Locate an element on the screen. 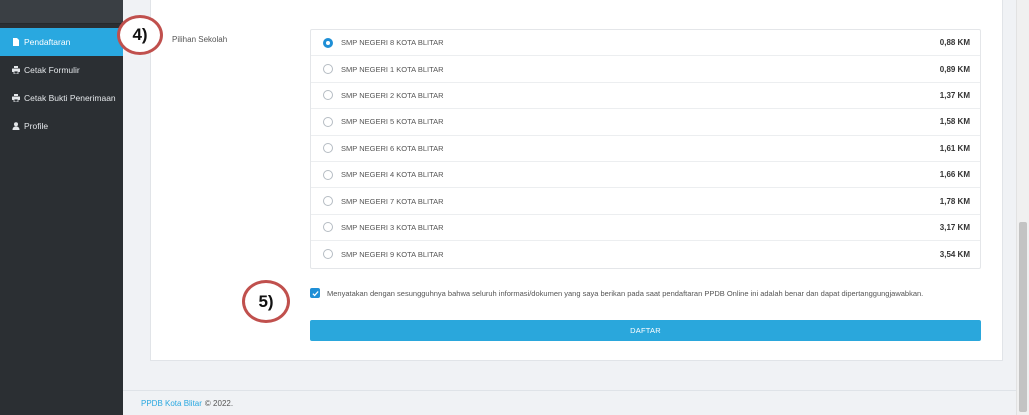 The image size is (1029, 415). sidebar-item-label: Cetak Formulir is located at coordinates (52, 70).